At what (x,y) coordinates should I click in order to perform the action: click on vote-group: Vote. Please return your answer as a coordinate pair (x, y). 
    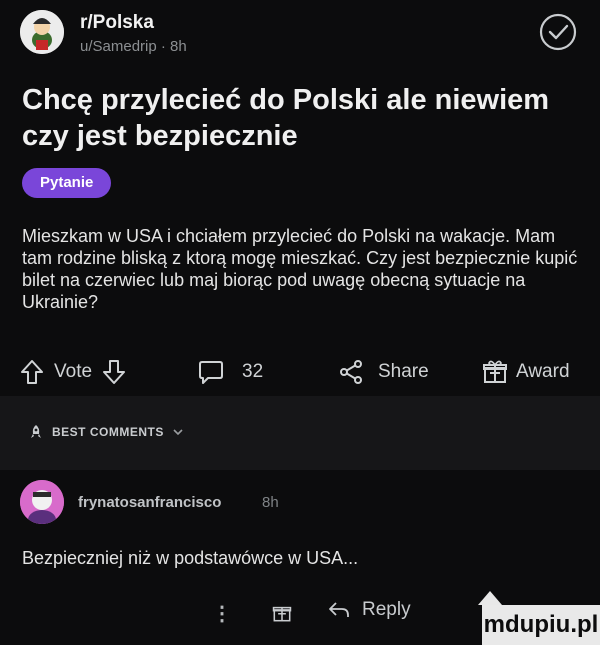
    Looking at the image, I should click on (73, 372).